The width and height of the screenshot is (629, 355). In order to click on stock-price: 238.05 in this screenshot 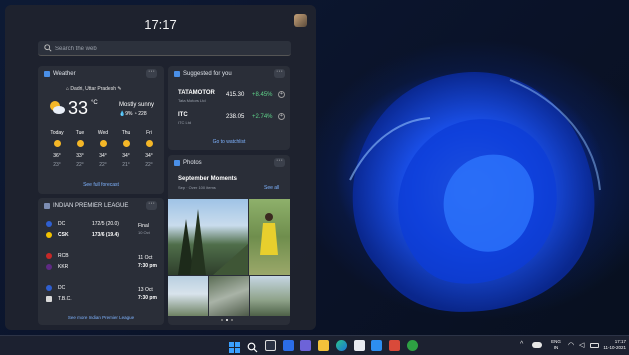, I will do `click(235, 117)`.